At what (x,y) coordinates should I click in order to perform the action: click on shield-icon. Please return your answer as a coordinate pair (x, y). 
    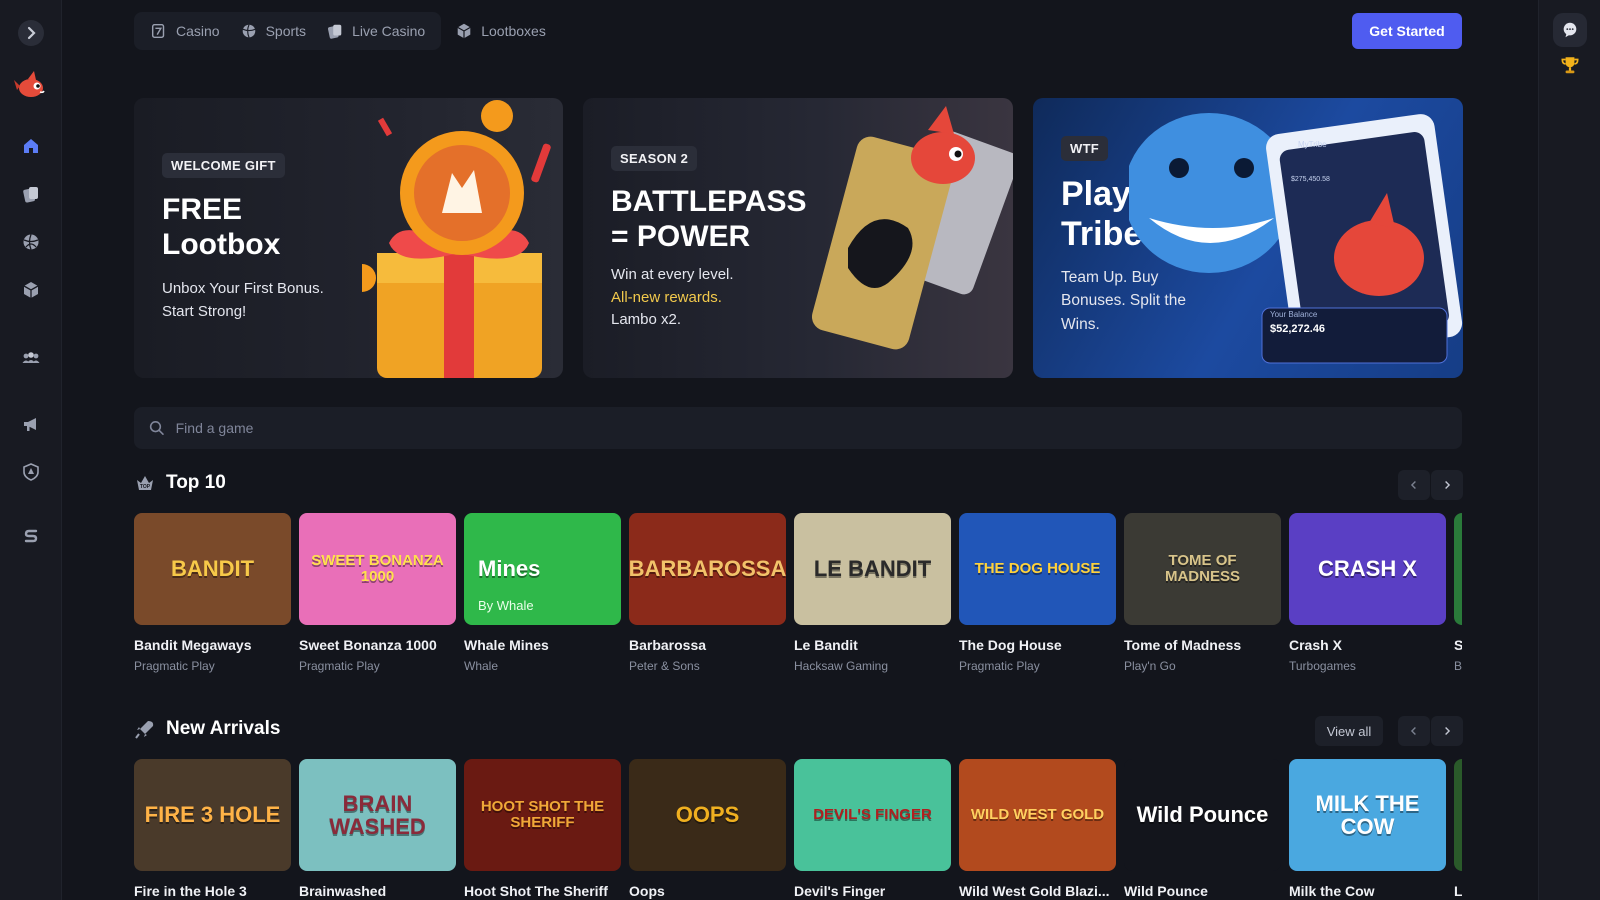
    Looking at the image, I should click on (31, 472).